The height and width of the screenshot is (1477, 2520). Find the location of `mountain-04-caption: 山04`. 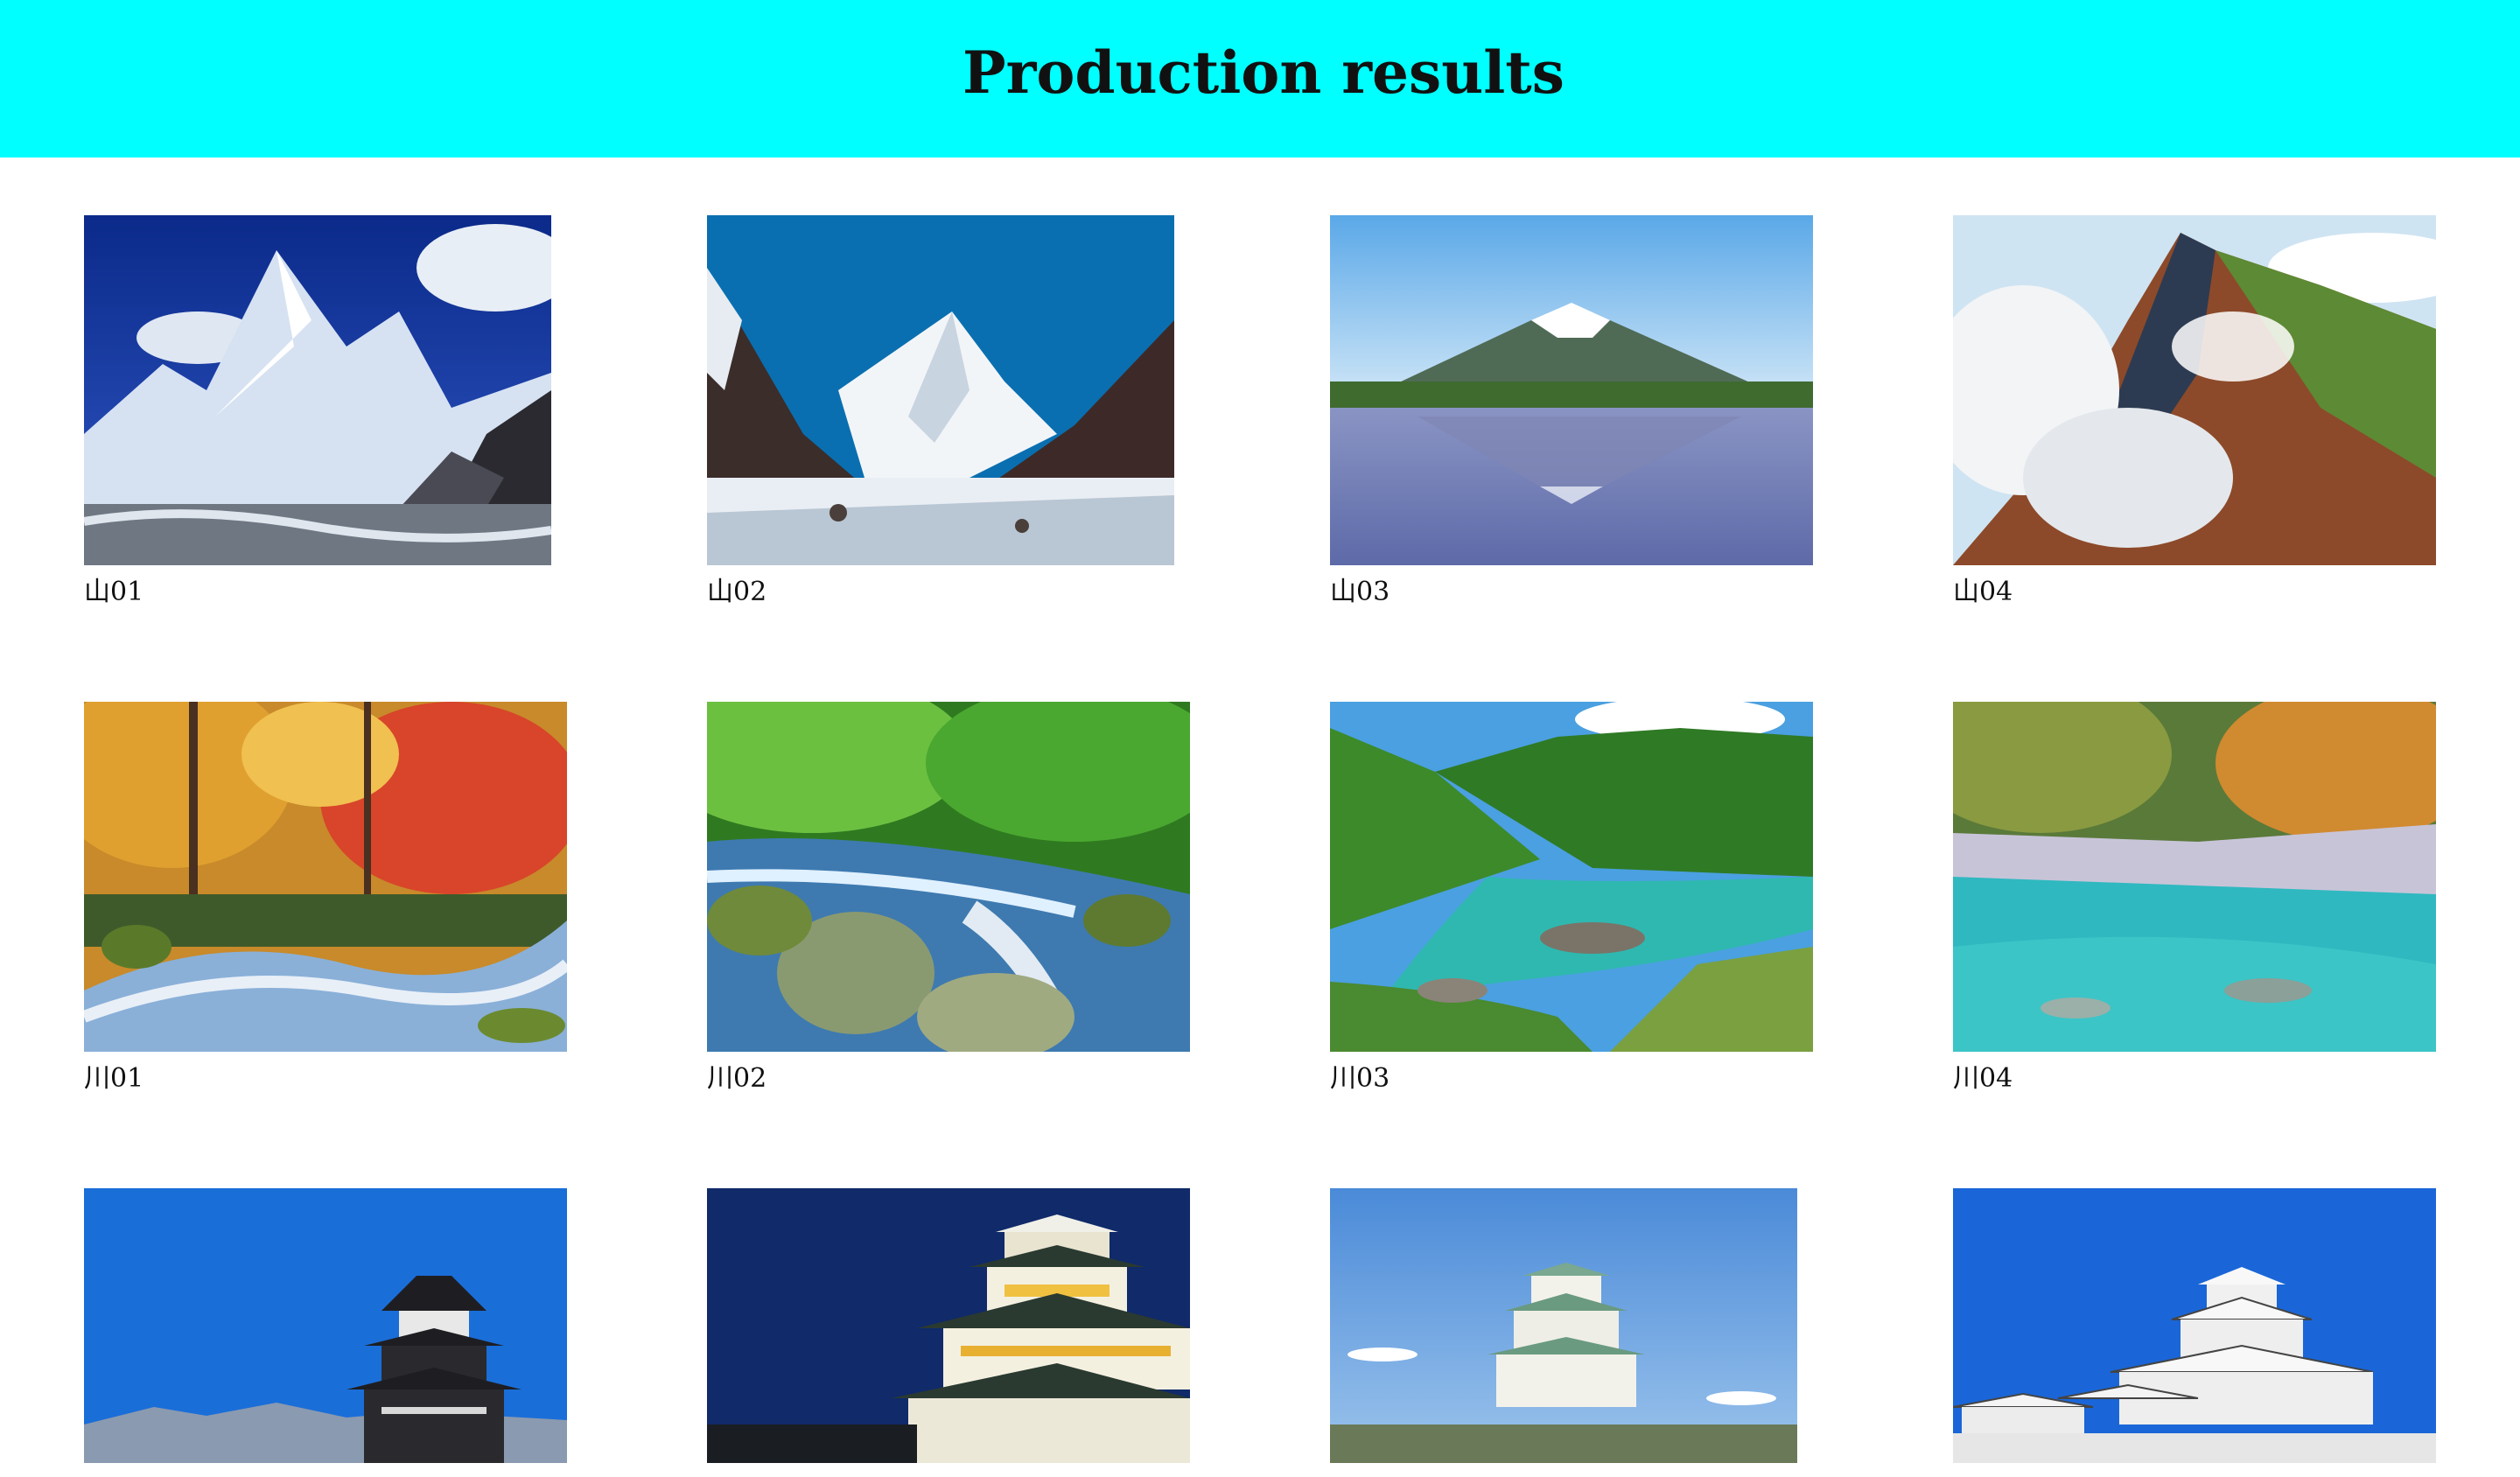

mountain-04-caption: 山04 is located at coordinates (1983, 592).